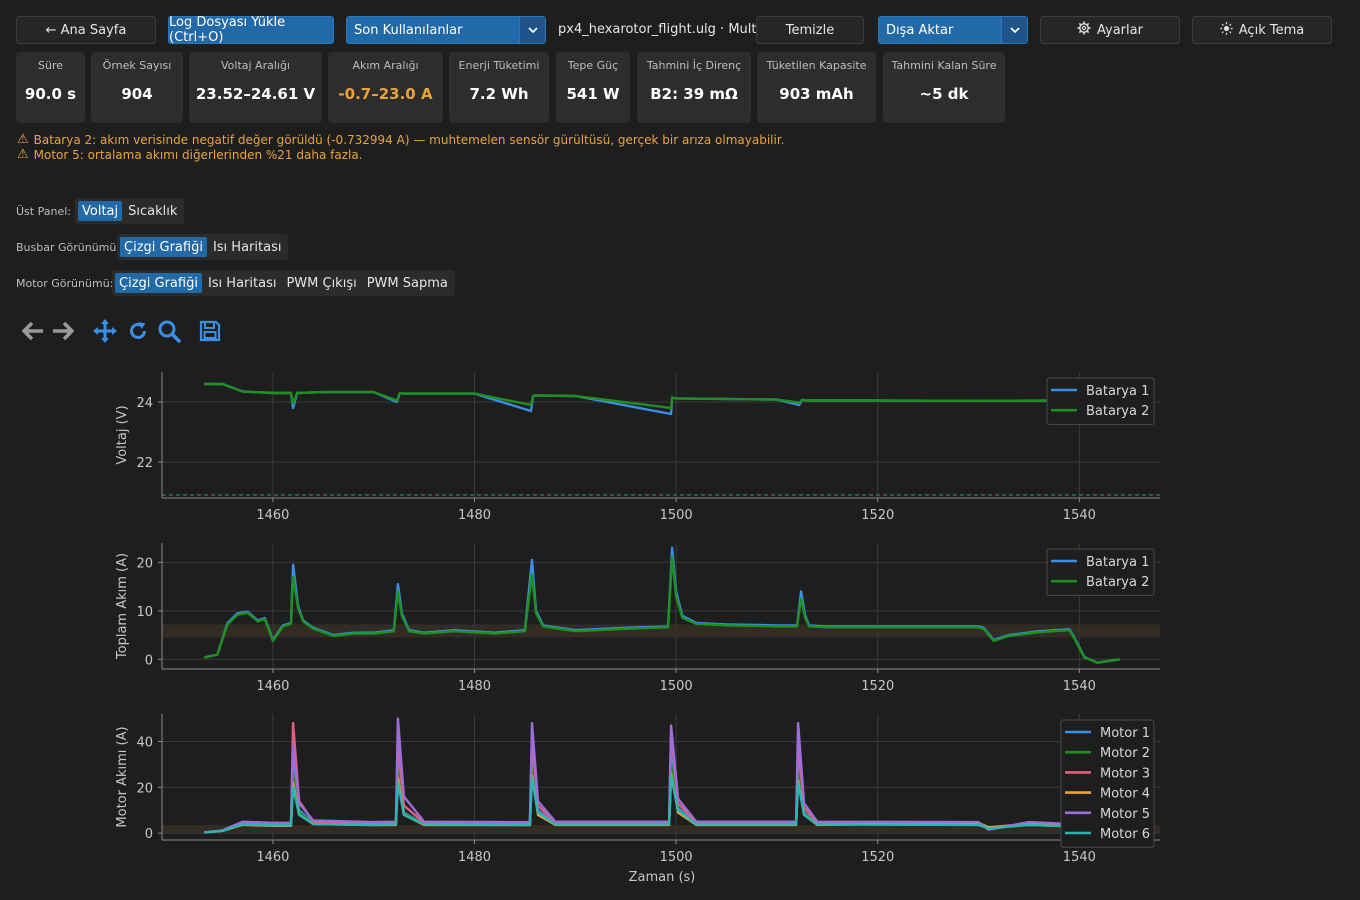 The width and height of the screenshot is (1360, 900). I want to click on y-axis-label: Toplam Akım (A), so click(122, 606).